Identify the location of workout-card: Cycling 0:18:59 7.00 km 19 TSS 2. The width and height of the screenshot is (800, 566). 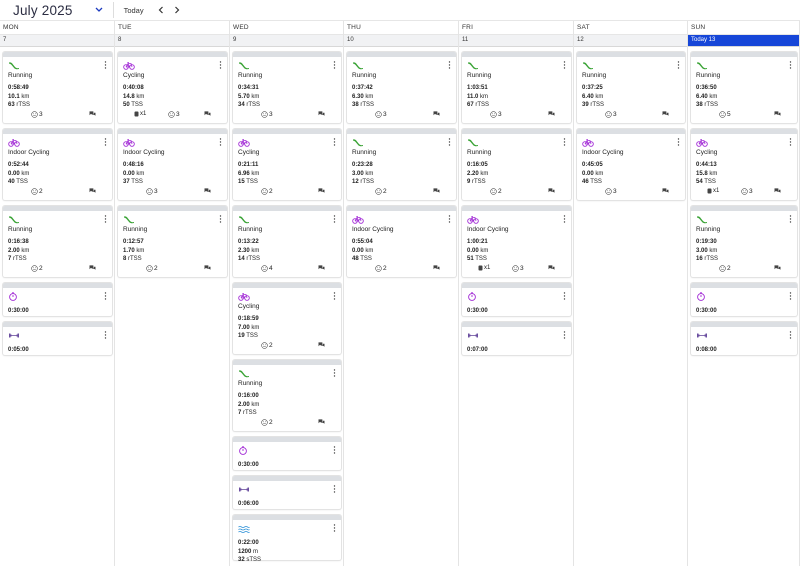
(287, 318).